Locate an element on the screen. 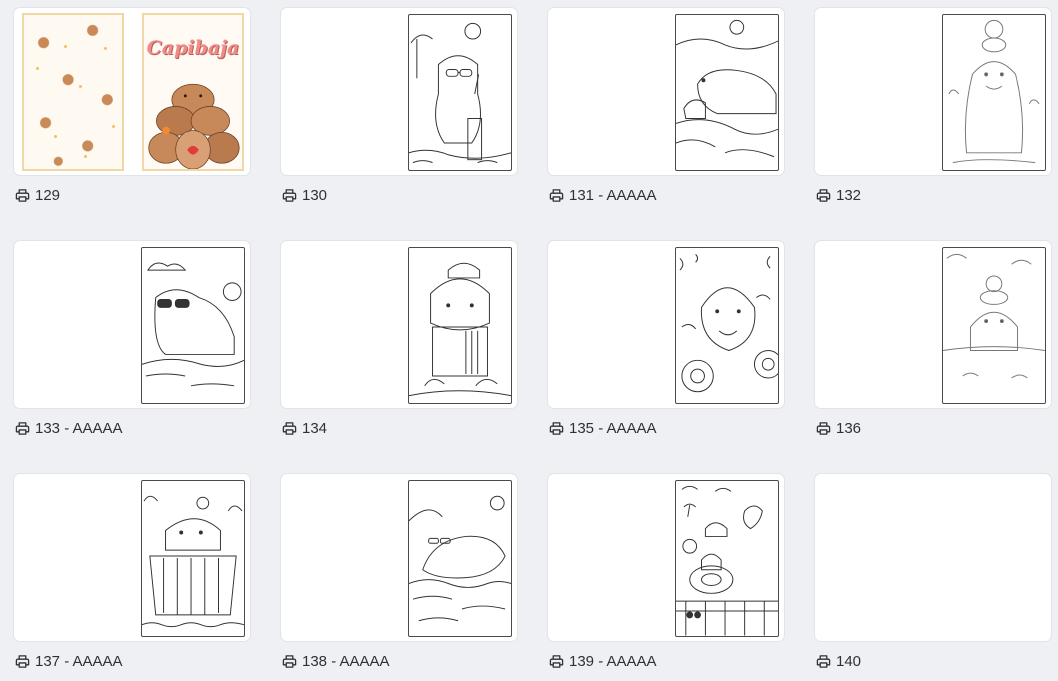  page-caption: 139 - AAAAA is located at coordinates (603, 661).